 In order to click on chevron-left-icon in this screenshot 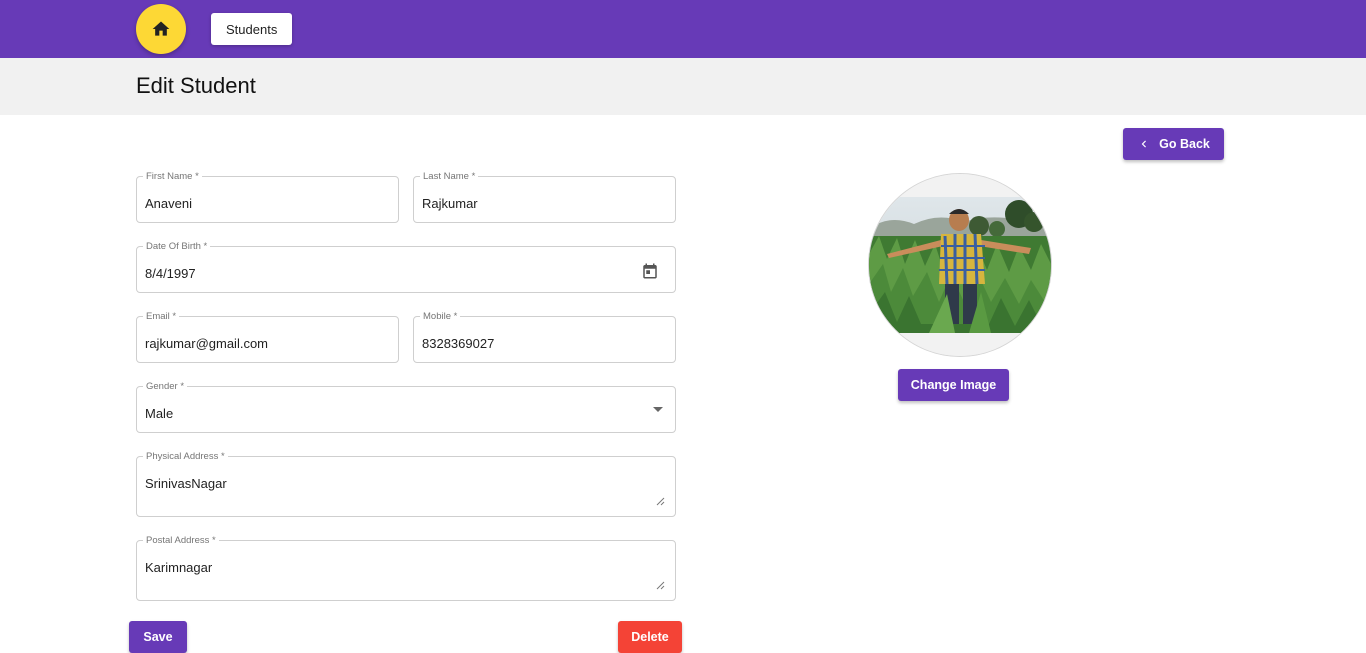, I will do `click(1144, 144)`.